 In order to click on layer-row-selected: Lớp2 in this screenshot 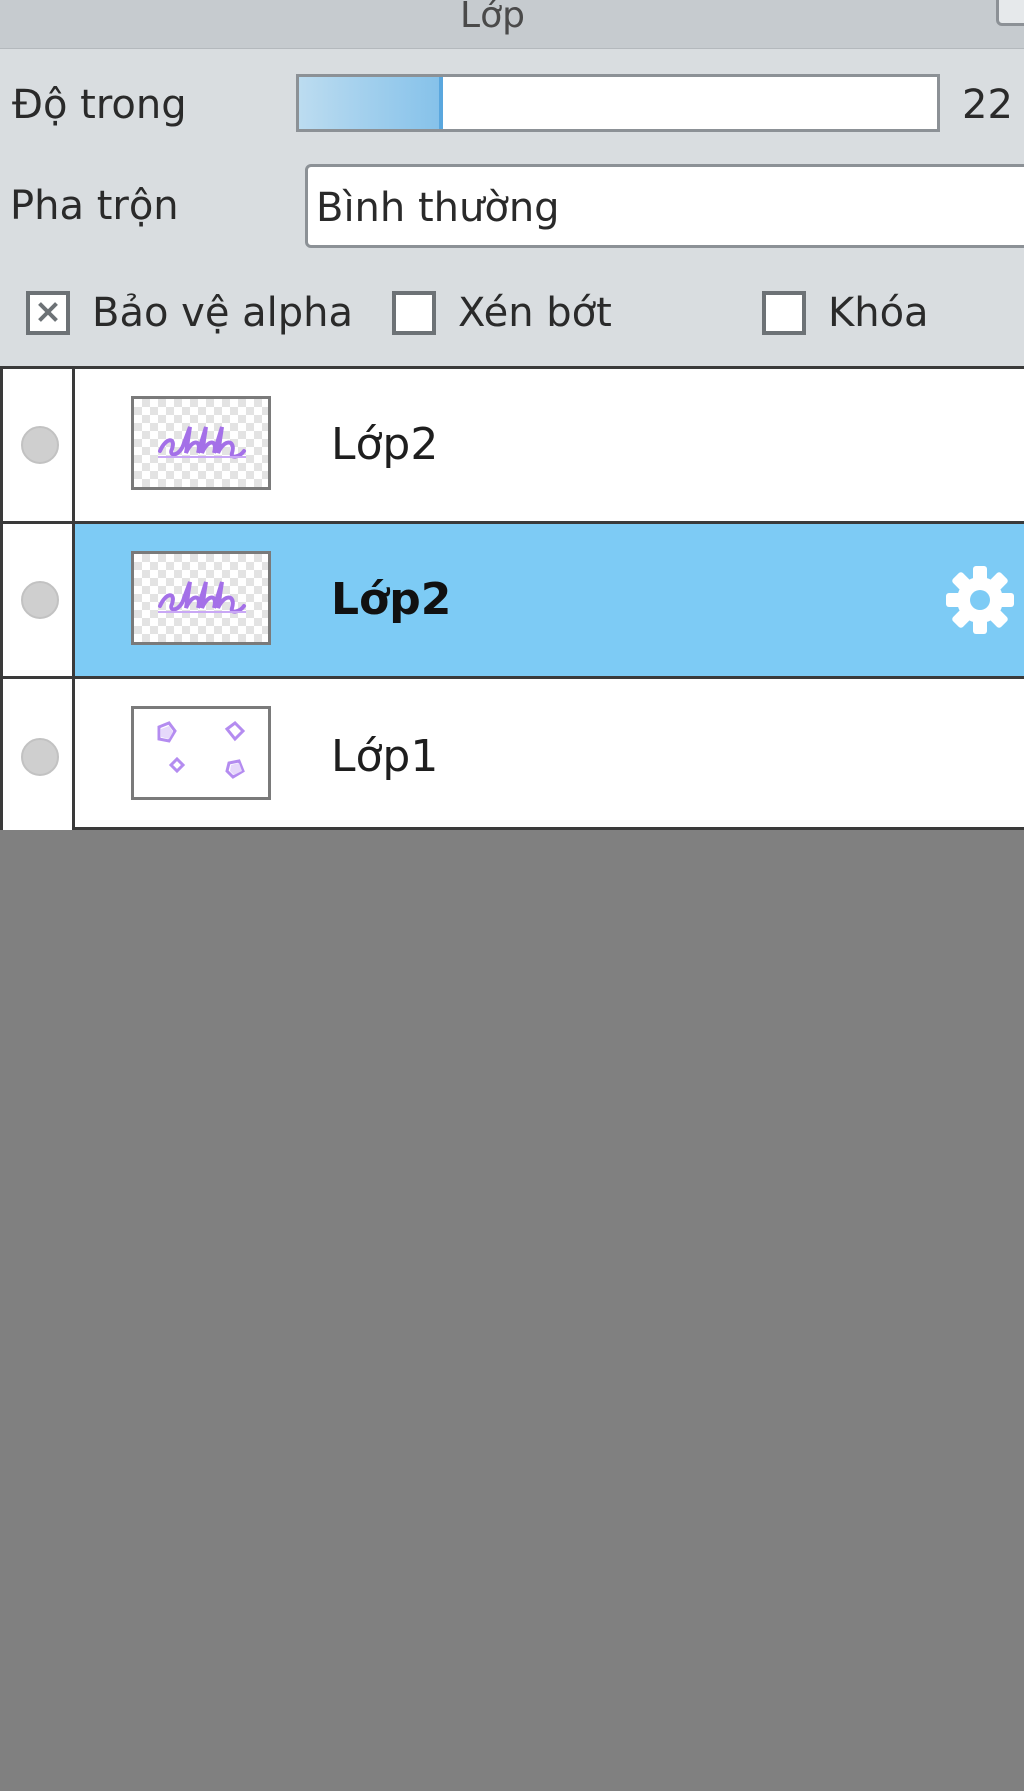, I will do `click(512, 601)`.